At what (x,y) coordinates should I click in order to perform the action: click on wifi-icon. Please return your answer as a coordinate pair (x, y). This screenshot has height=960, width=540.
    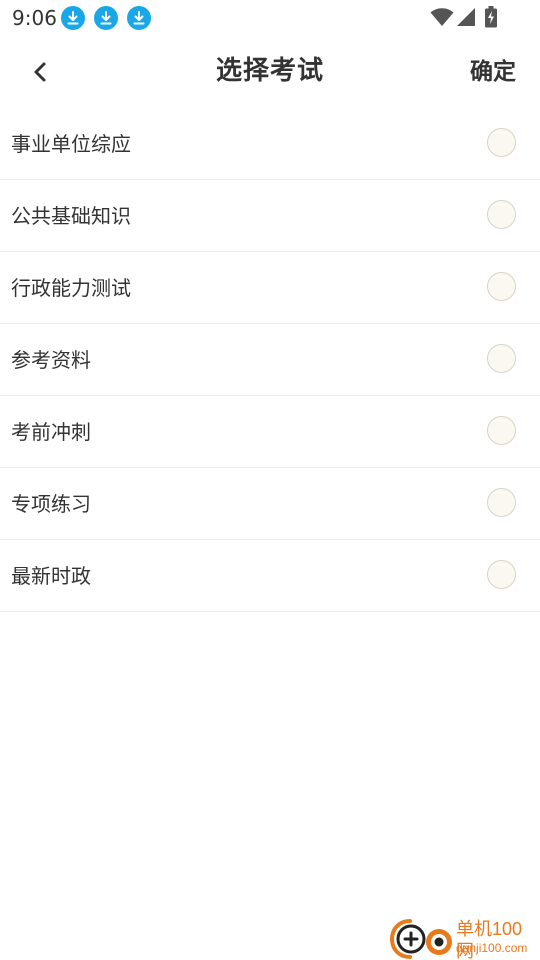
    Looking at the image, I should click on (442, 19).